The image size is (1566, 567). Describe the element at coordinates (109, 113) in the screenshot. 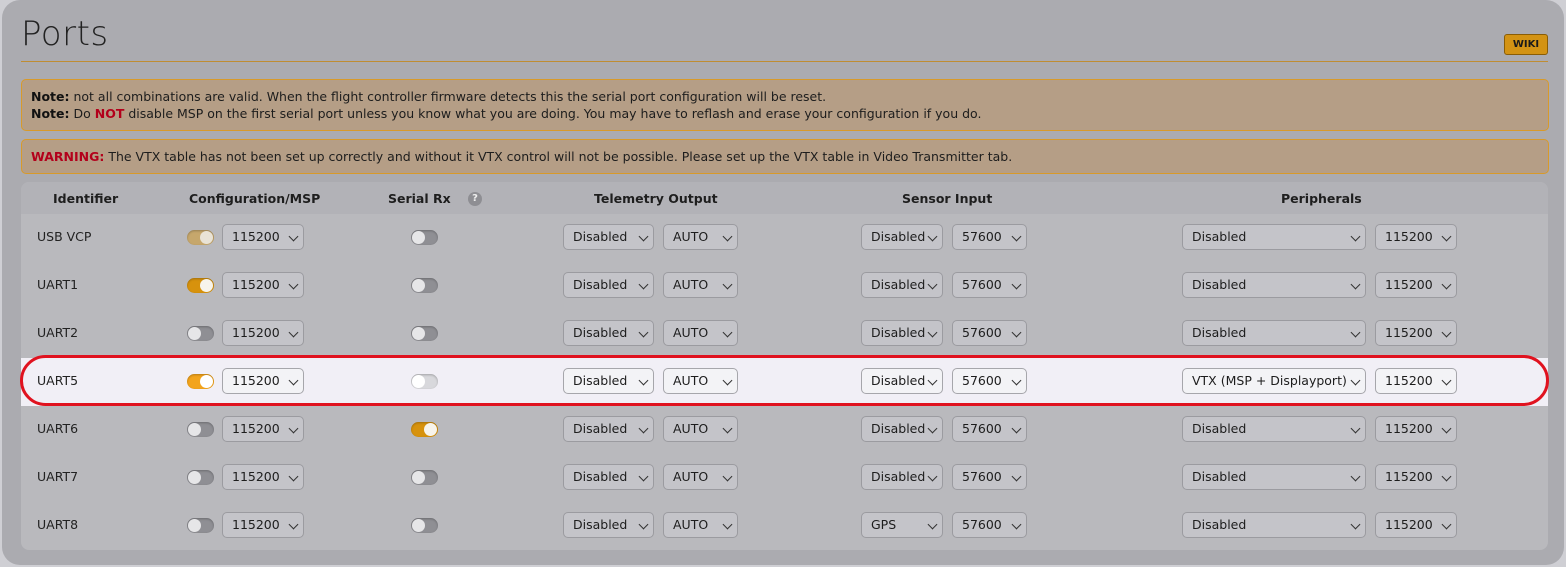

I see `note-emphasis: NOT` at that location.